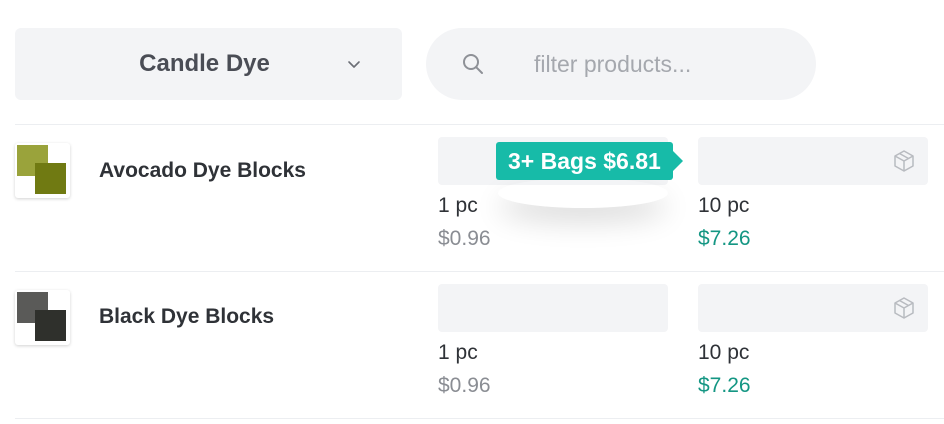 Image resolution: width=944 pixels, height=424 pixels. Describe the element at coordinates (186, 317) in the screenshot. I see `product-name: Black Dye Blocks` at that location.